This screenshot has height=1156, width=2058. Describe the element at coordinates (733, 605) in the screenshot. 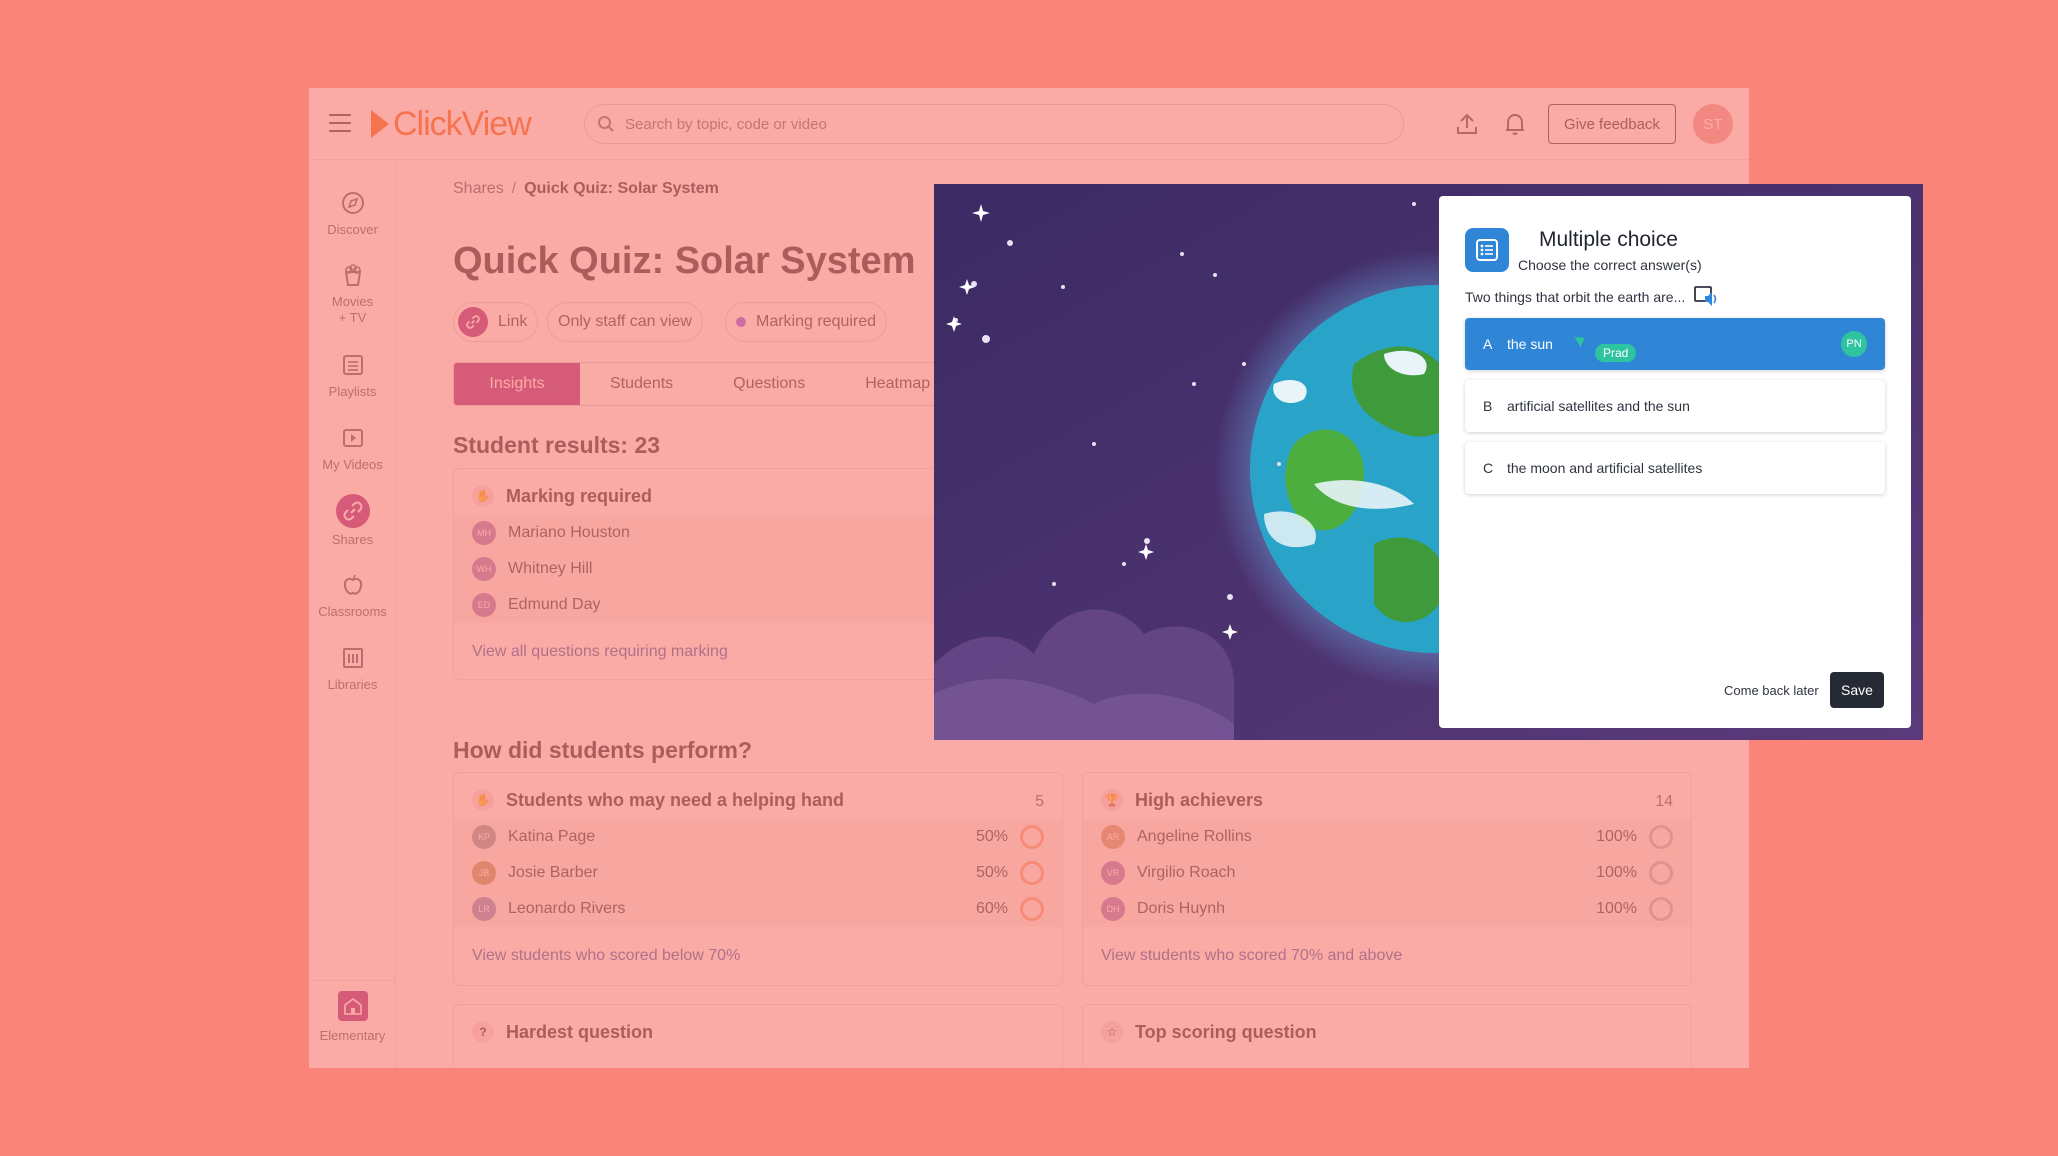

I see `list-item: ED Edmund Day` at that location.